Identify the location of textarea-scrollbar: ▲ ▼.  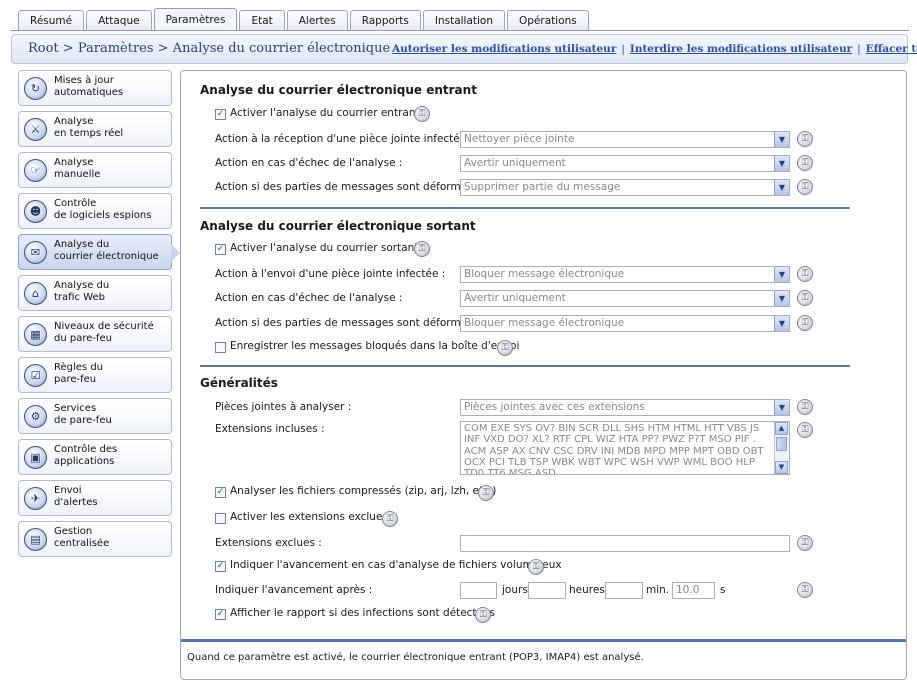
(781, 448).